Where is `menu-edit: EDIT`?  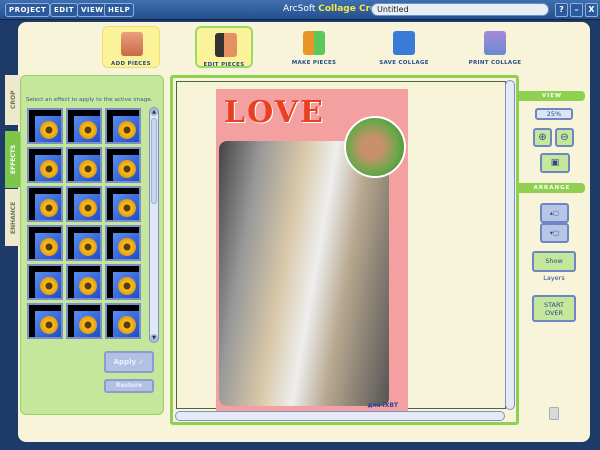
menu-edit: EDIT is located at coordinates (64, 10).